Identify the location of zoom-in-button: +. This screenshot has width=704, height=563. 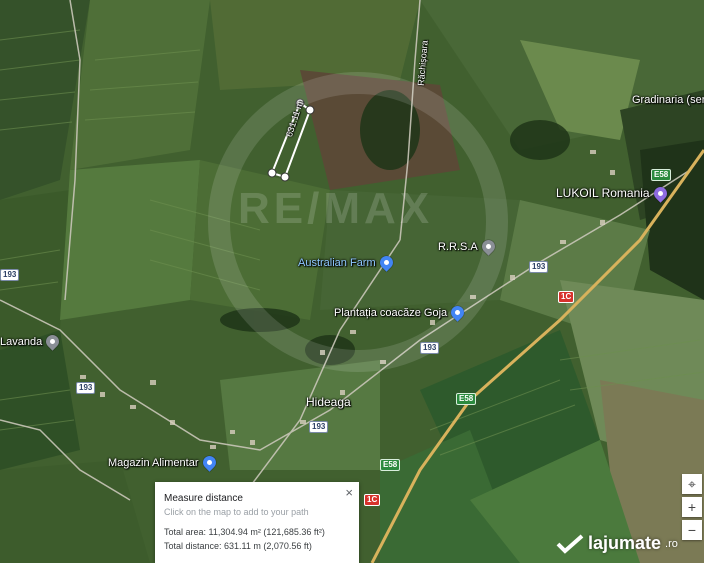
(692, 507).